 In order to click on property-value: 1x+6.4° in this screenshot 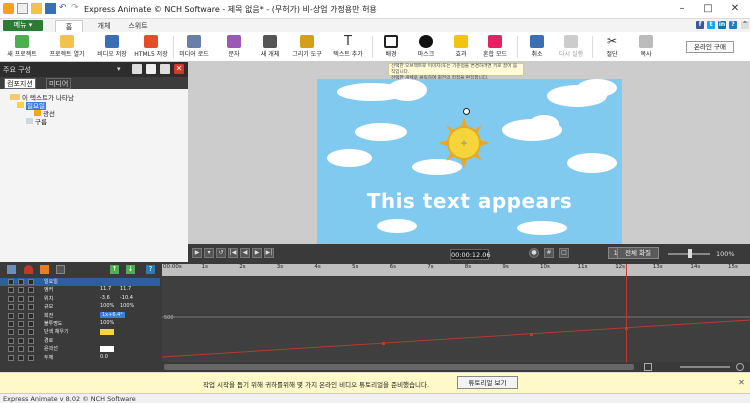, I will do `click(112, 314)`.